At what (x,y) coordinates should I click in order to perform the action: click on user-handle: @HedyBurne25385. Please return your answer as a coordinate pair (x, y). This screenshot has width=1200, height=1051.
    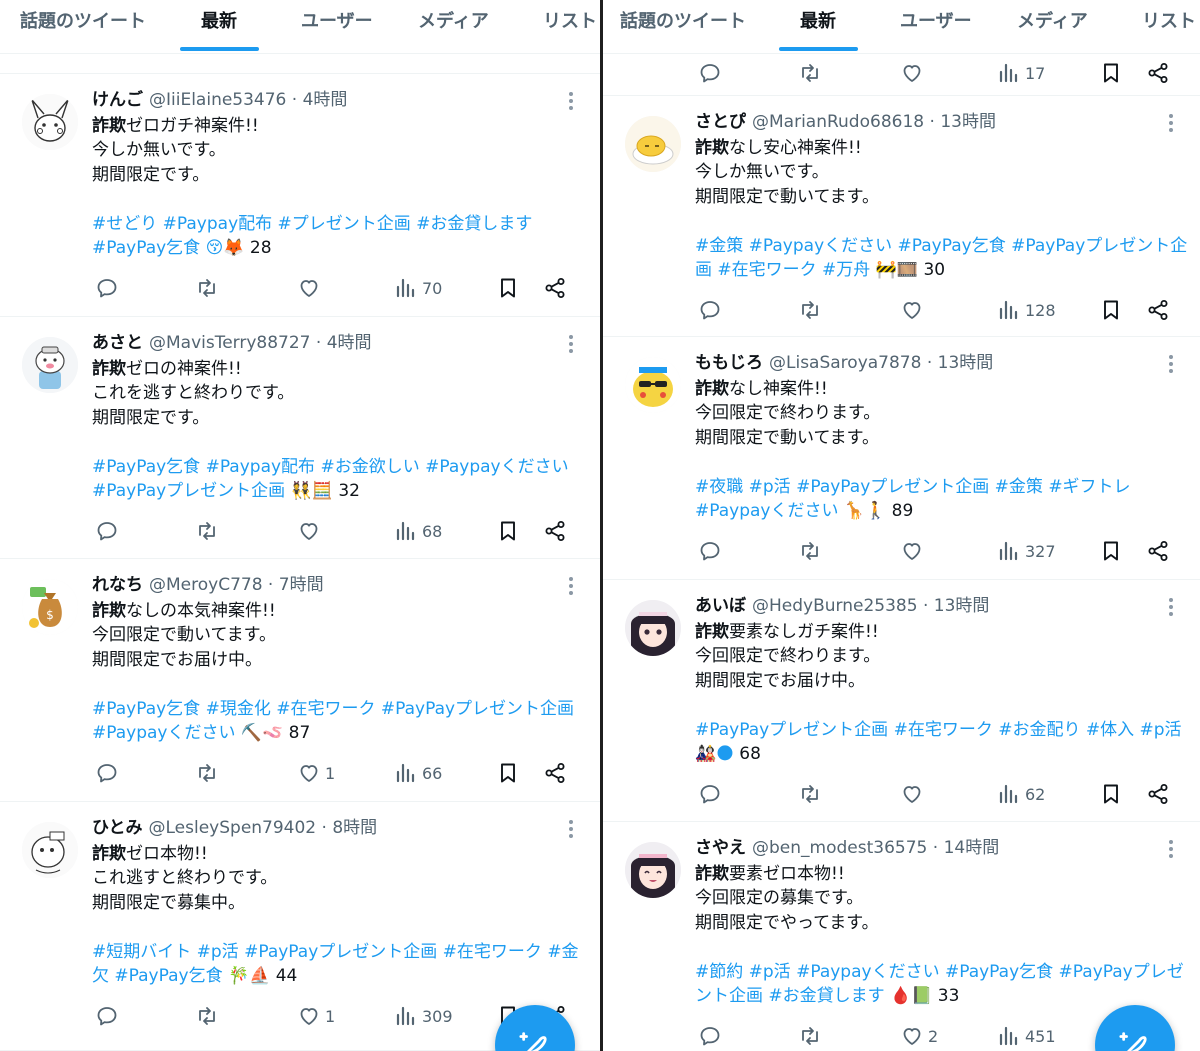
    Looking at the image, I should click on (835, 606).